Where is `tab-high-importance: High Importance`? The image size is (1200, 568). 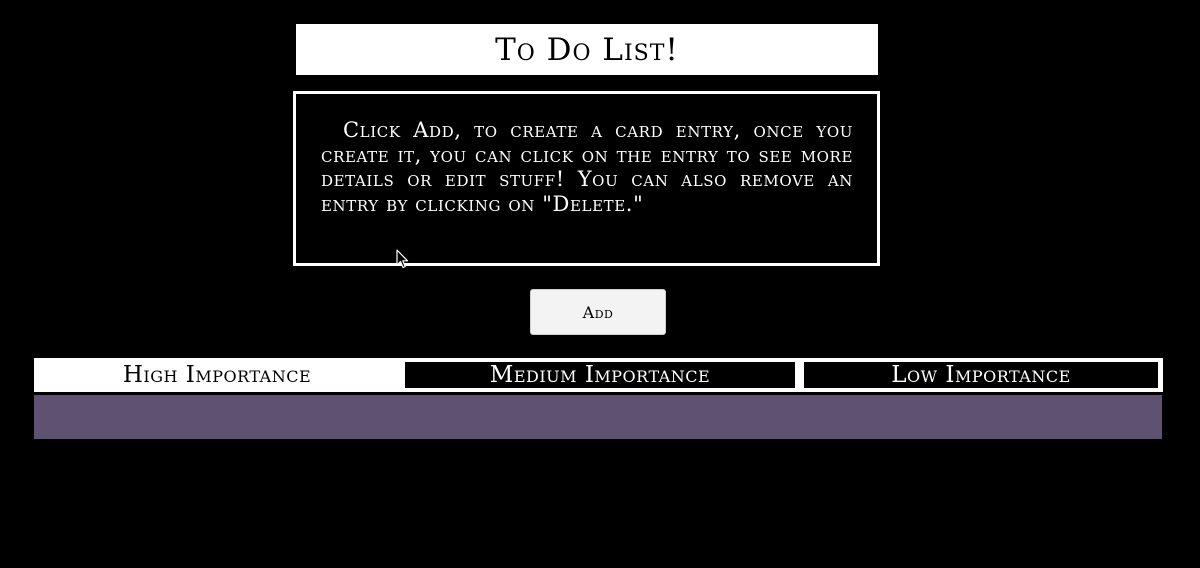 tab-high-importance: High Importance is located at coordinates (217, 375).